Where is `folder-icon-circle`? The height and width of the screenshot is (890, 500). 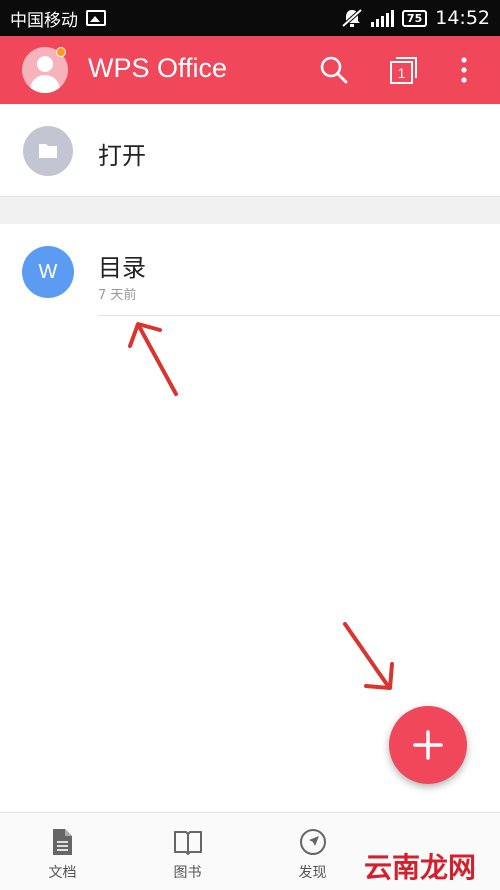
folder-icon-circle is located at coordinates (48, 151).